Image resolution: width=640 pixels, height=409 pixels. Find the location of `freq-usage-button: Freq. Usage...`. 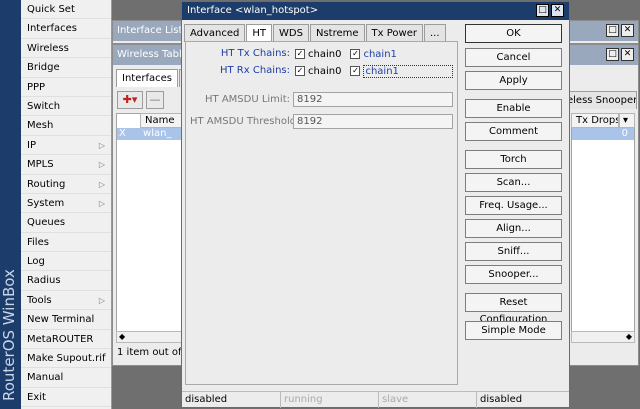

freq-usage-button: Freq. Usage... is located at coordinates (513, 205).